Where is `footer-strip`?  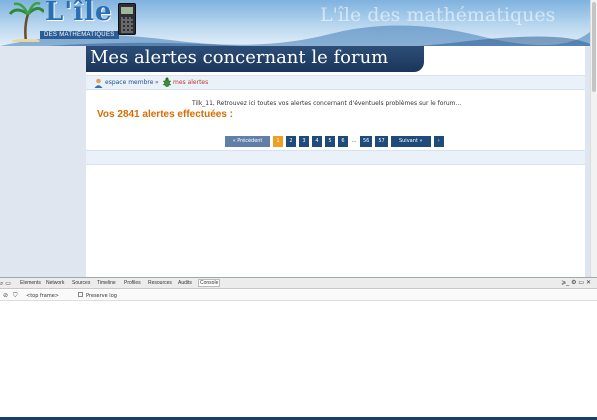
footer-strip is located at coordinates (335, 157).